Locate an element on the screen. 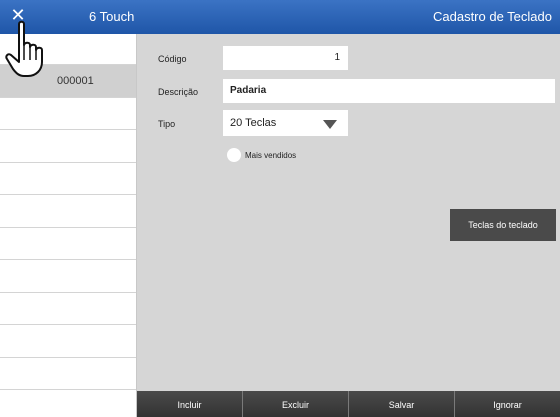 This screenshot has width=560, height=417. title-bar: ✕ 6 Touch Cadastro de Teclado is located at coordinates (280, 17).